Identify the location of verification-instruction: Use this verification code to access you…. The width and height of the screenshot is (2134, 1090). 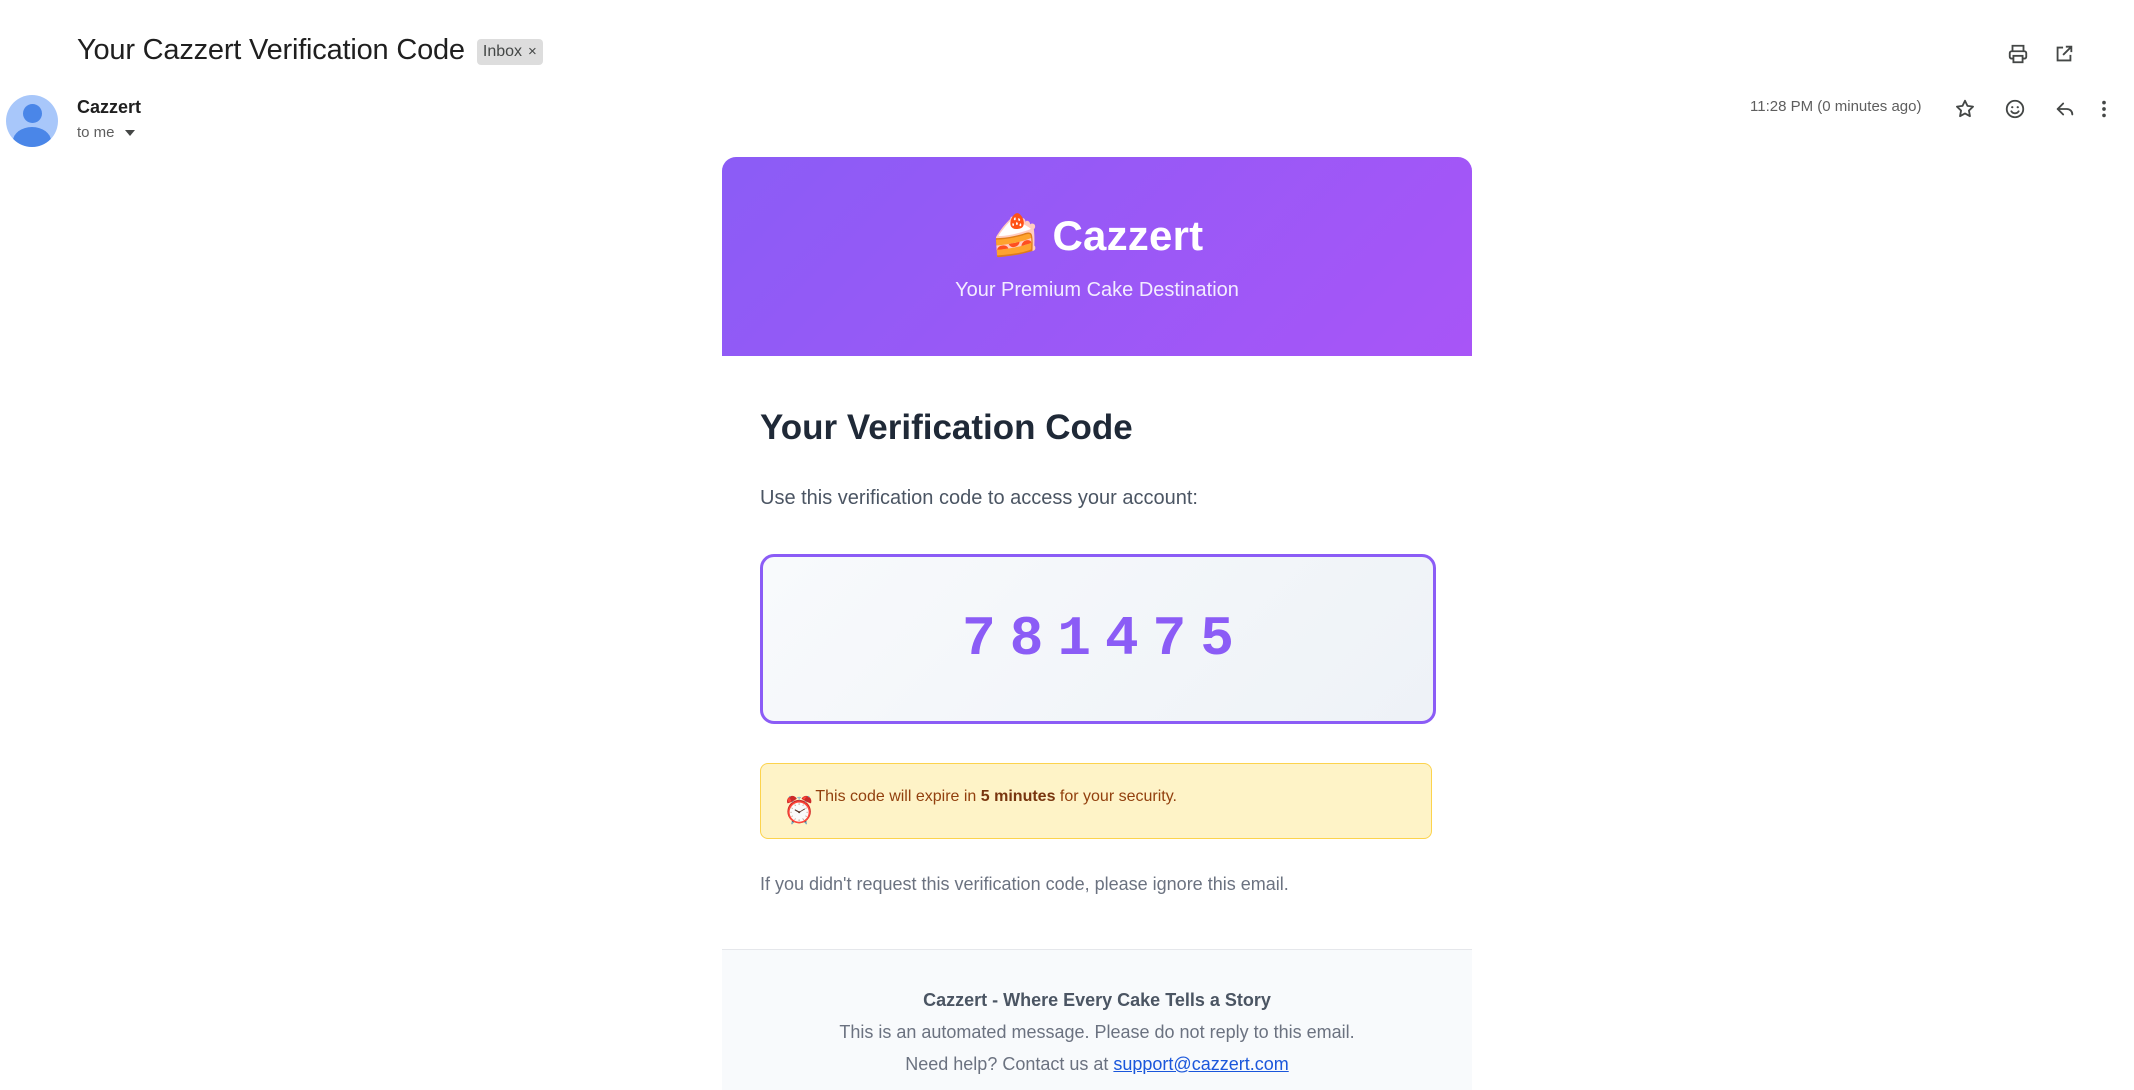
(979, 498).